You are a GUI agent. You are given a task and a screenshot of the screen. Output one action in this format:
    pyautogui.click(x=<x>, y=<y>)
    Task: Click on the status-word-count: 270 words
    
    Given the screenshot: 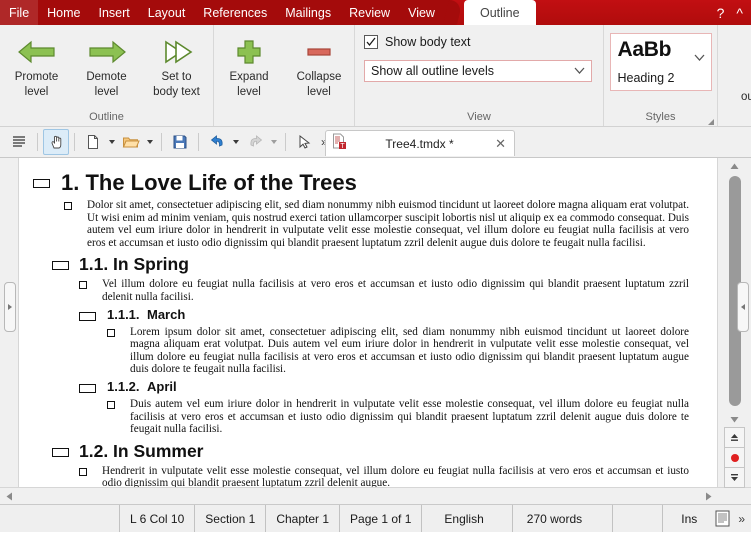 What is the action you would take?
    pyautogui.click(x=563, y=518)
    